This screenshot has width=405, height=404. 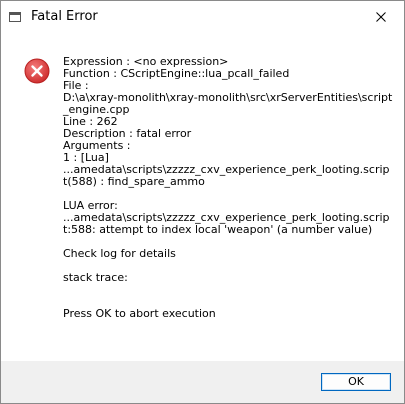 What do you see at coordinates (15, 17) in the screenshot?
I see `application-icon` at bounding box center [15, 17].